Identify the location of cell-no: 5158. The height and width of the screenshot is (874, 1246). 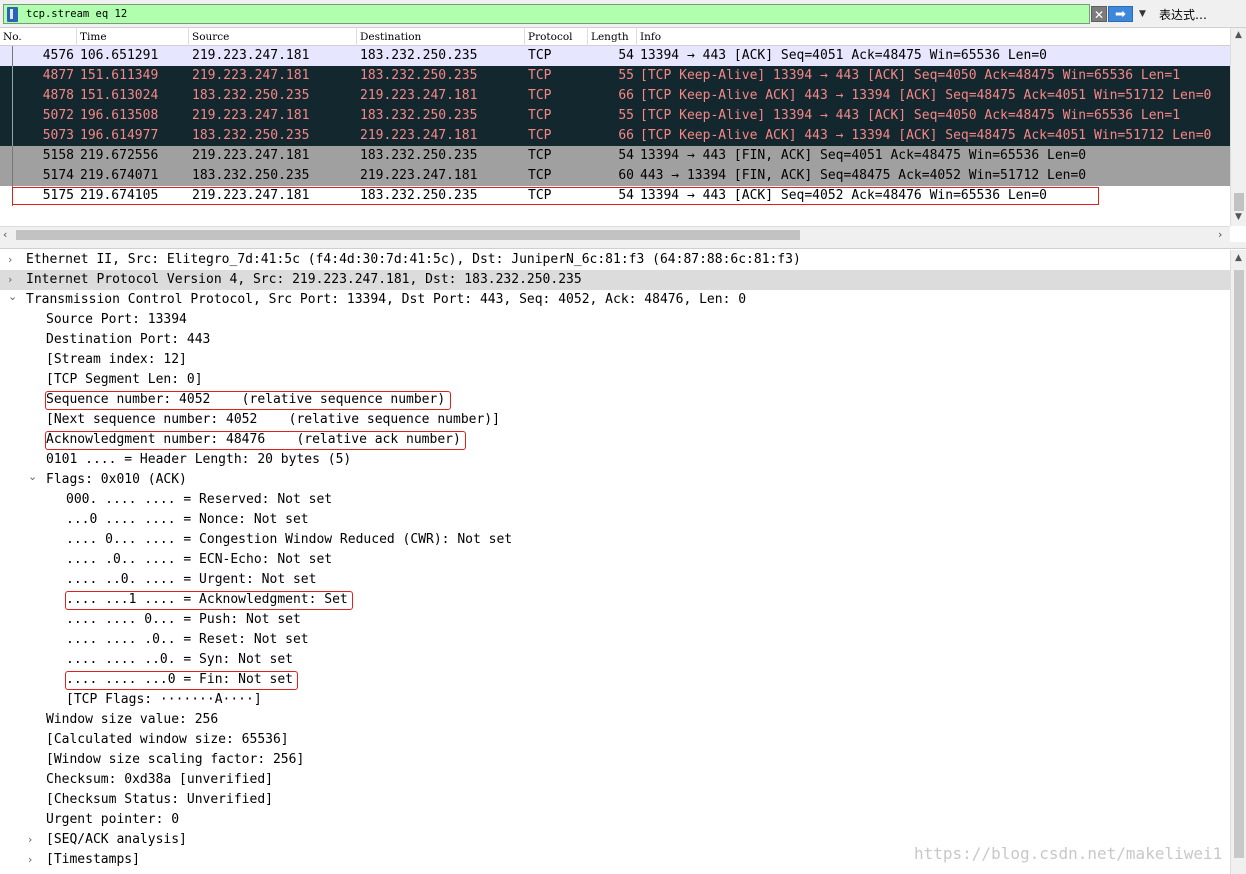
(58, 155).